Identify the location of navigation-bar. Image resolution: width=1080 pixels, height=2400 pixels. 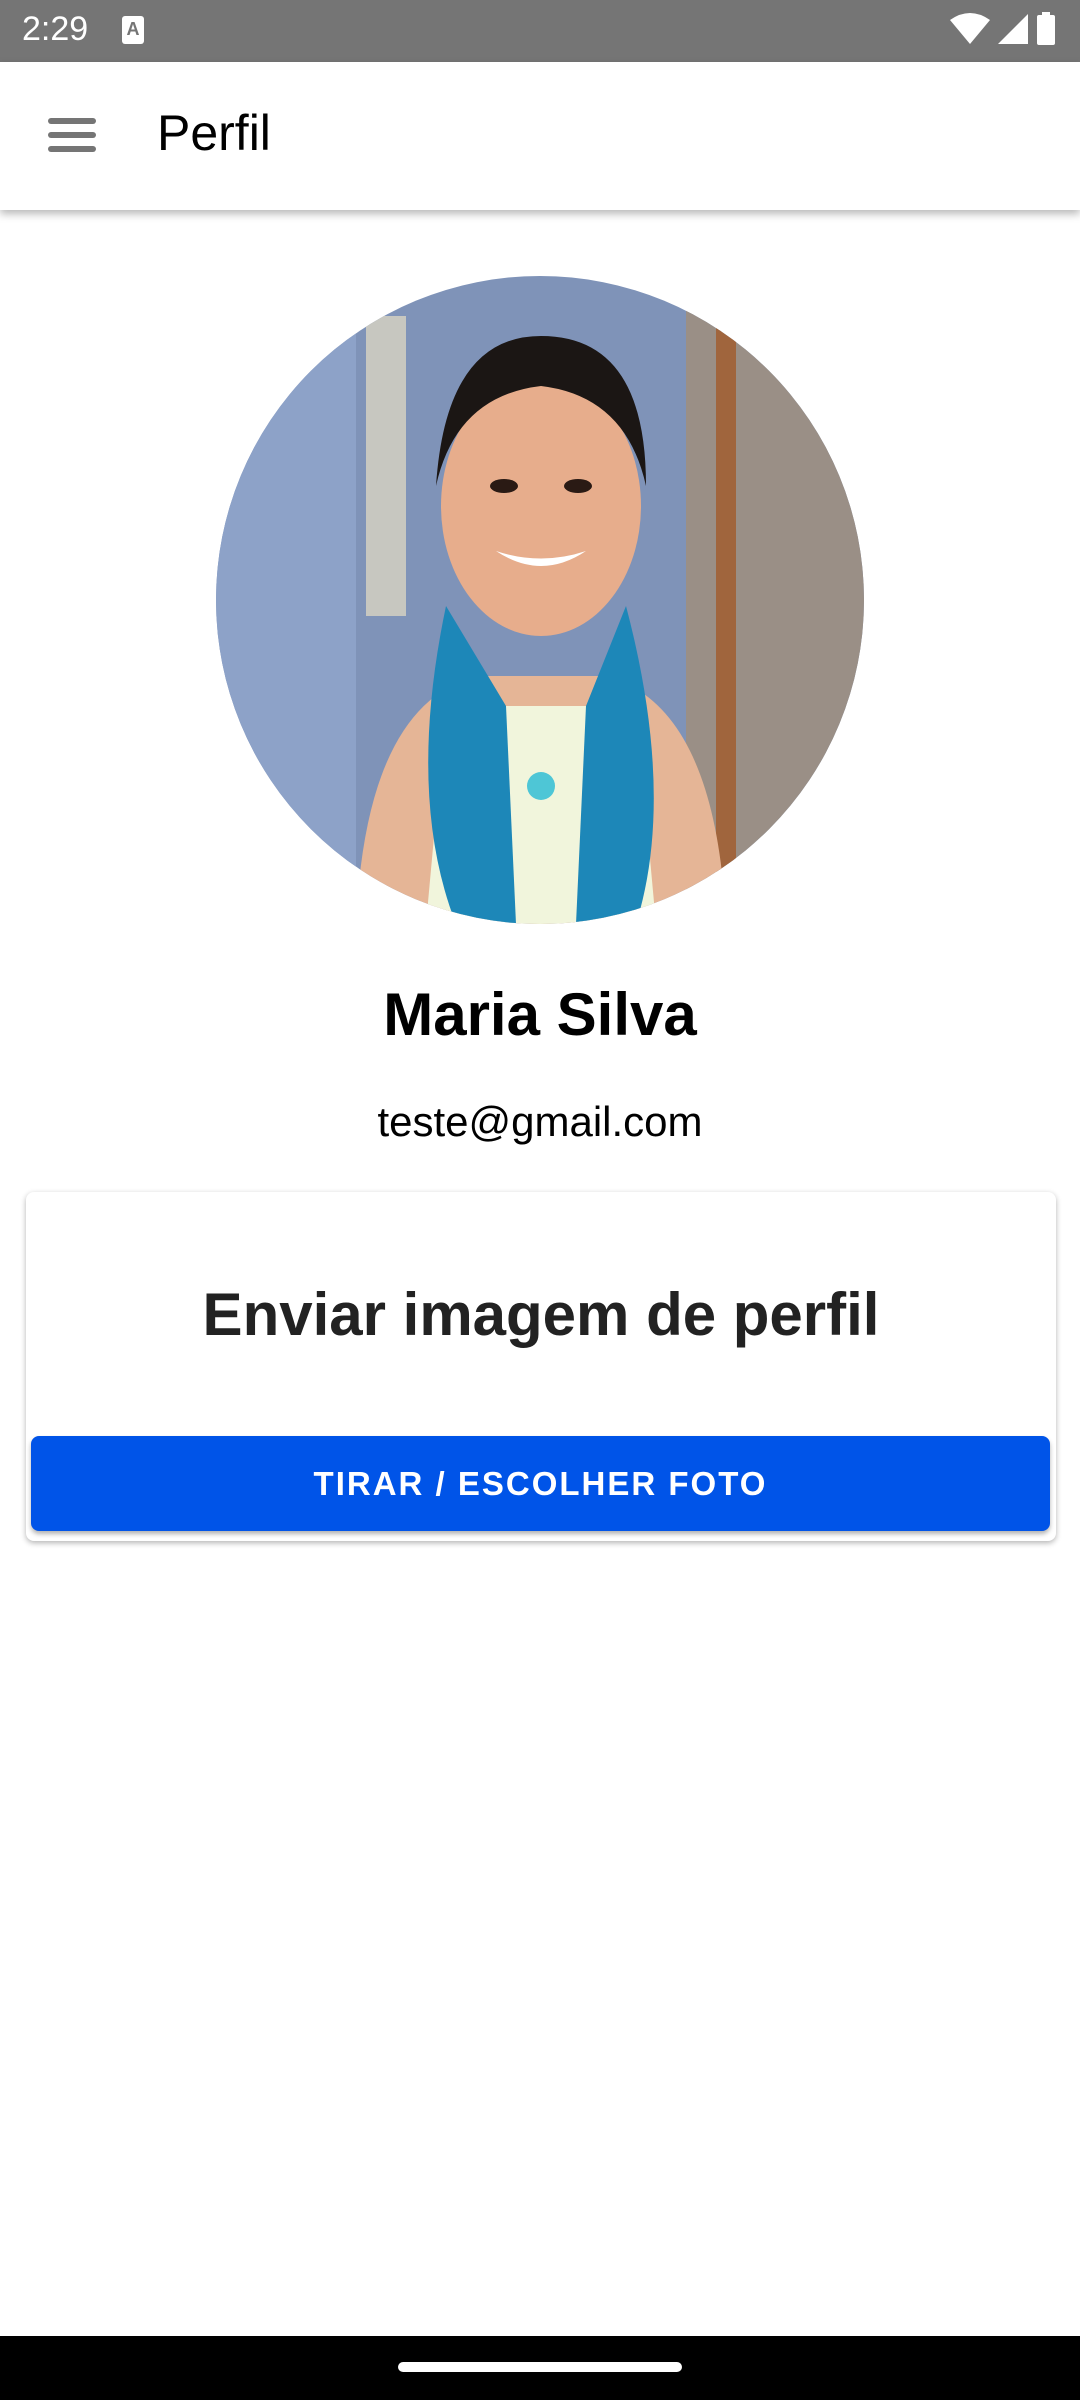
(540, 2368).